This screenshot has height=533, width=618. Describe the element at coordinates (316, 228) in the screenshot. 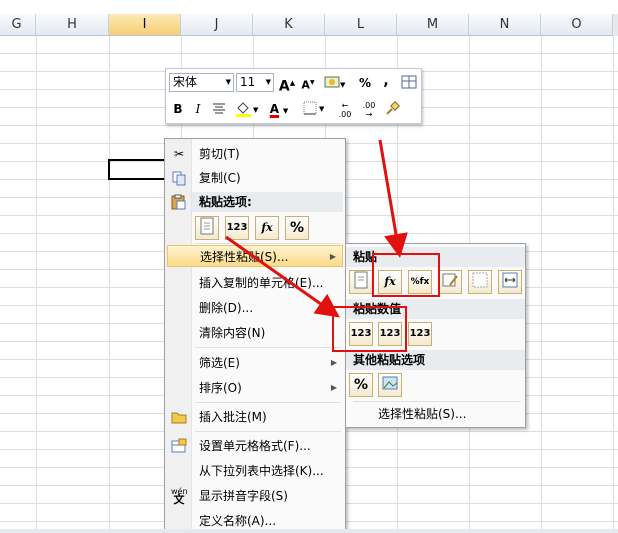

I see `annotation-arrows` at that location.